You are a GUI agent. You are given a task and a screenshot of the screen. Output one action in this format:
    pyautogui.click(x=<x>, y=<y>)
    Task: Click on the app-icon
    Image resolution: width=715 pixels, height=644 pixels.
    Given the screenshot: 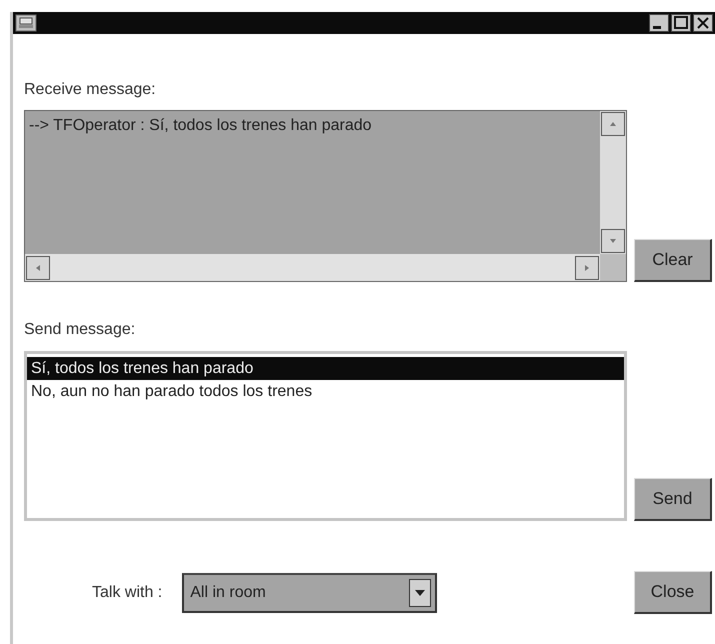 What is the action you would take?
    pyautogui.click(x=26, y=23)
    